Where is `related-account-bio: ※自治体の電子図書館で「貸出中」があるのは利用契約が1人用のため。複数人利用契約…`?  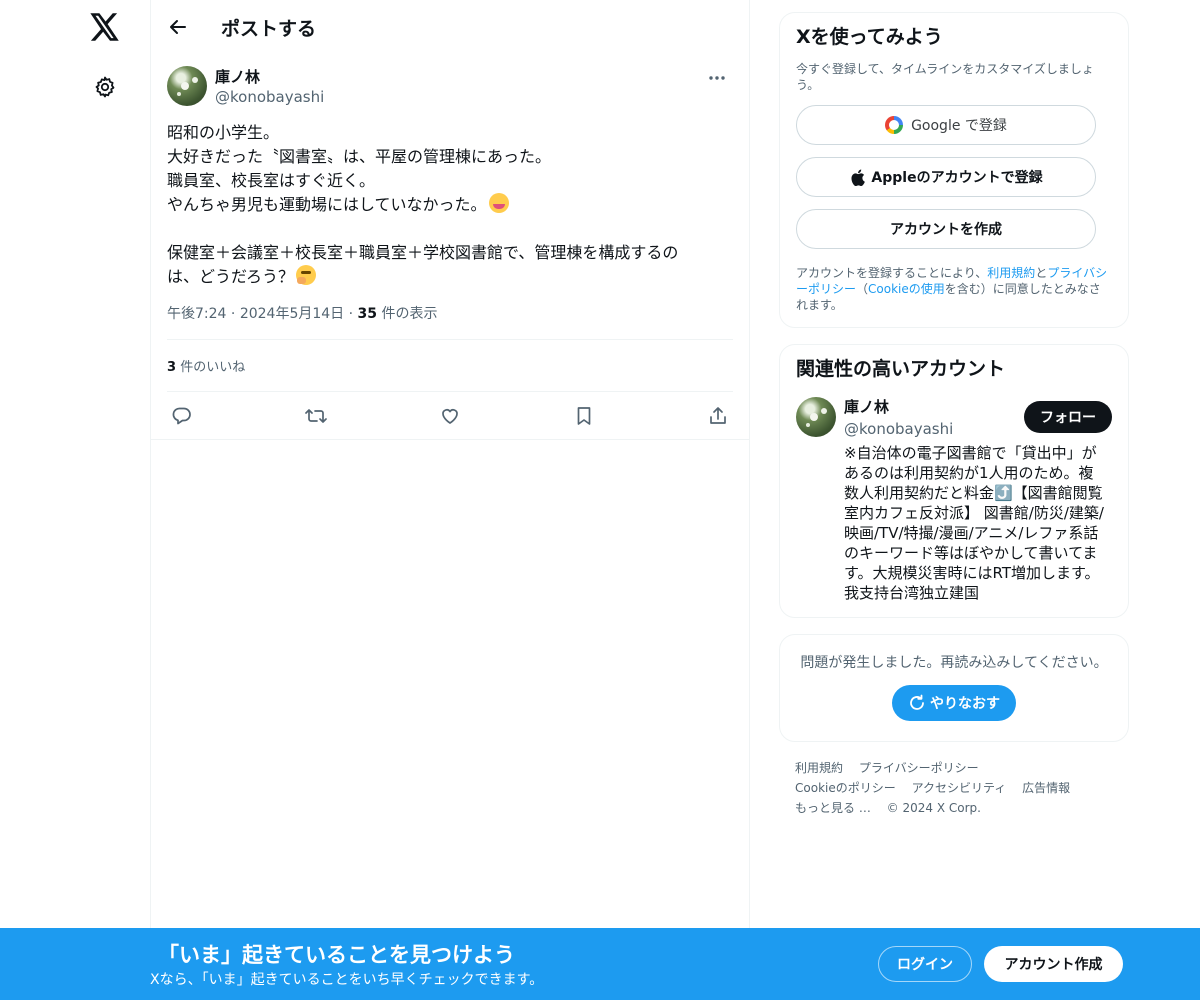 related-account-bio: ※自治体の電子図書館で「貸出中」があるのは利用契約が1人用のため。複数人利用契約… is located at coordinates (974, 523).